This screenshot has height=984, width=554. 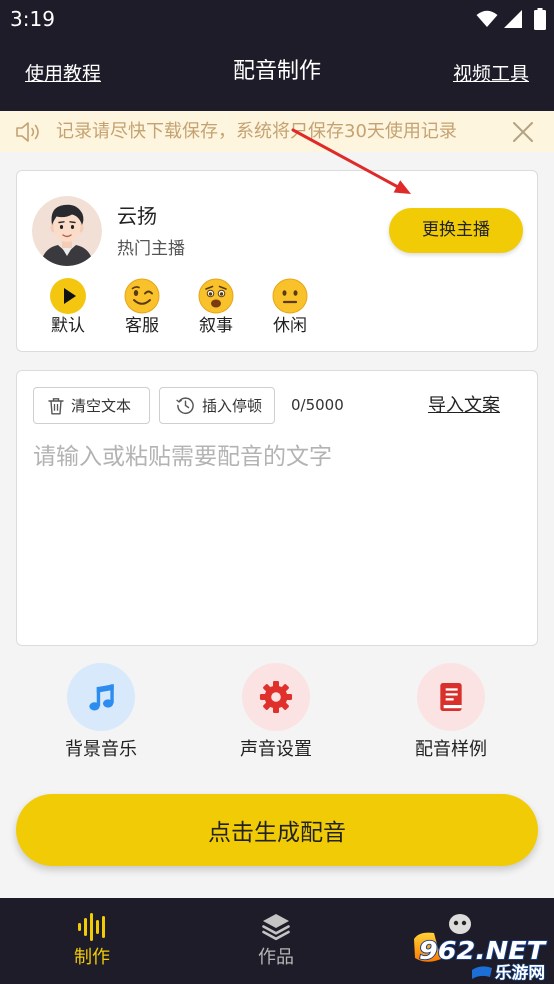 What do you see at coordinates (523, 132) in the screenshot?
I see `close-icon` at bounding box center [523, 132].